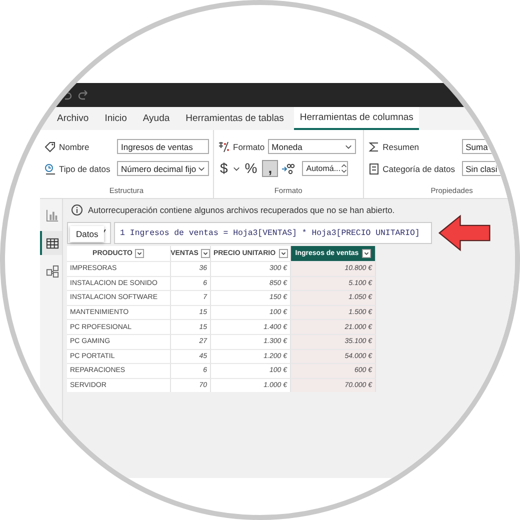 This screenshot has height=520, width=520. I want to click on ribbon-tab: Inicio, so click(115, 118).